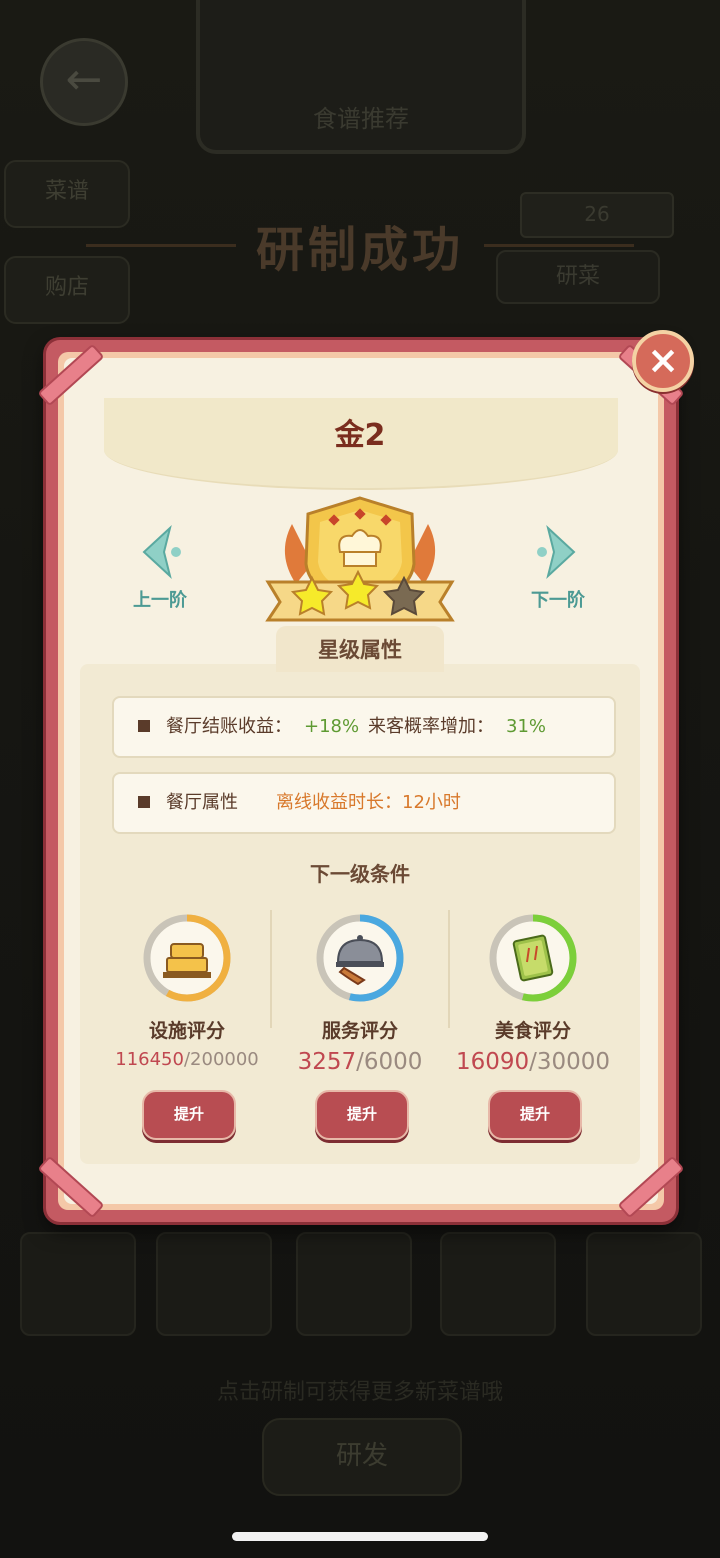  I want to click on recipe-tab-label: 食谱推荐, so click(361, 119).